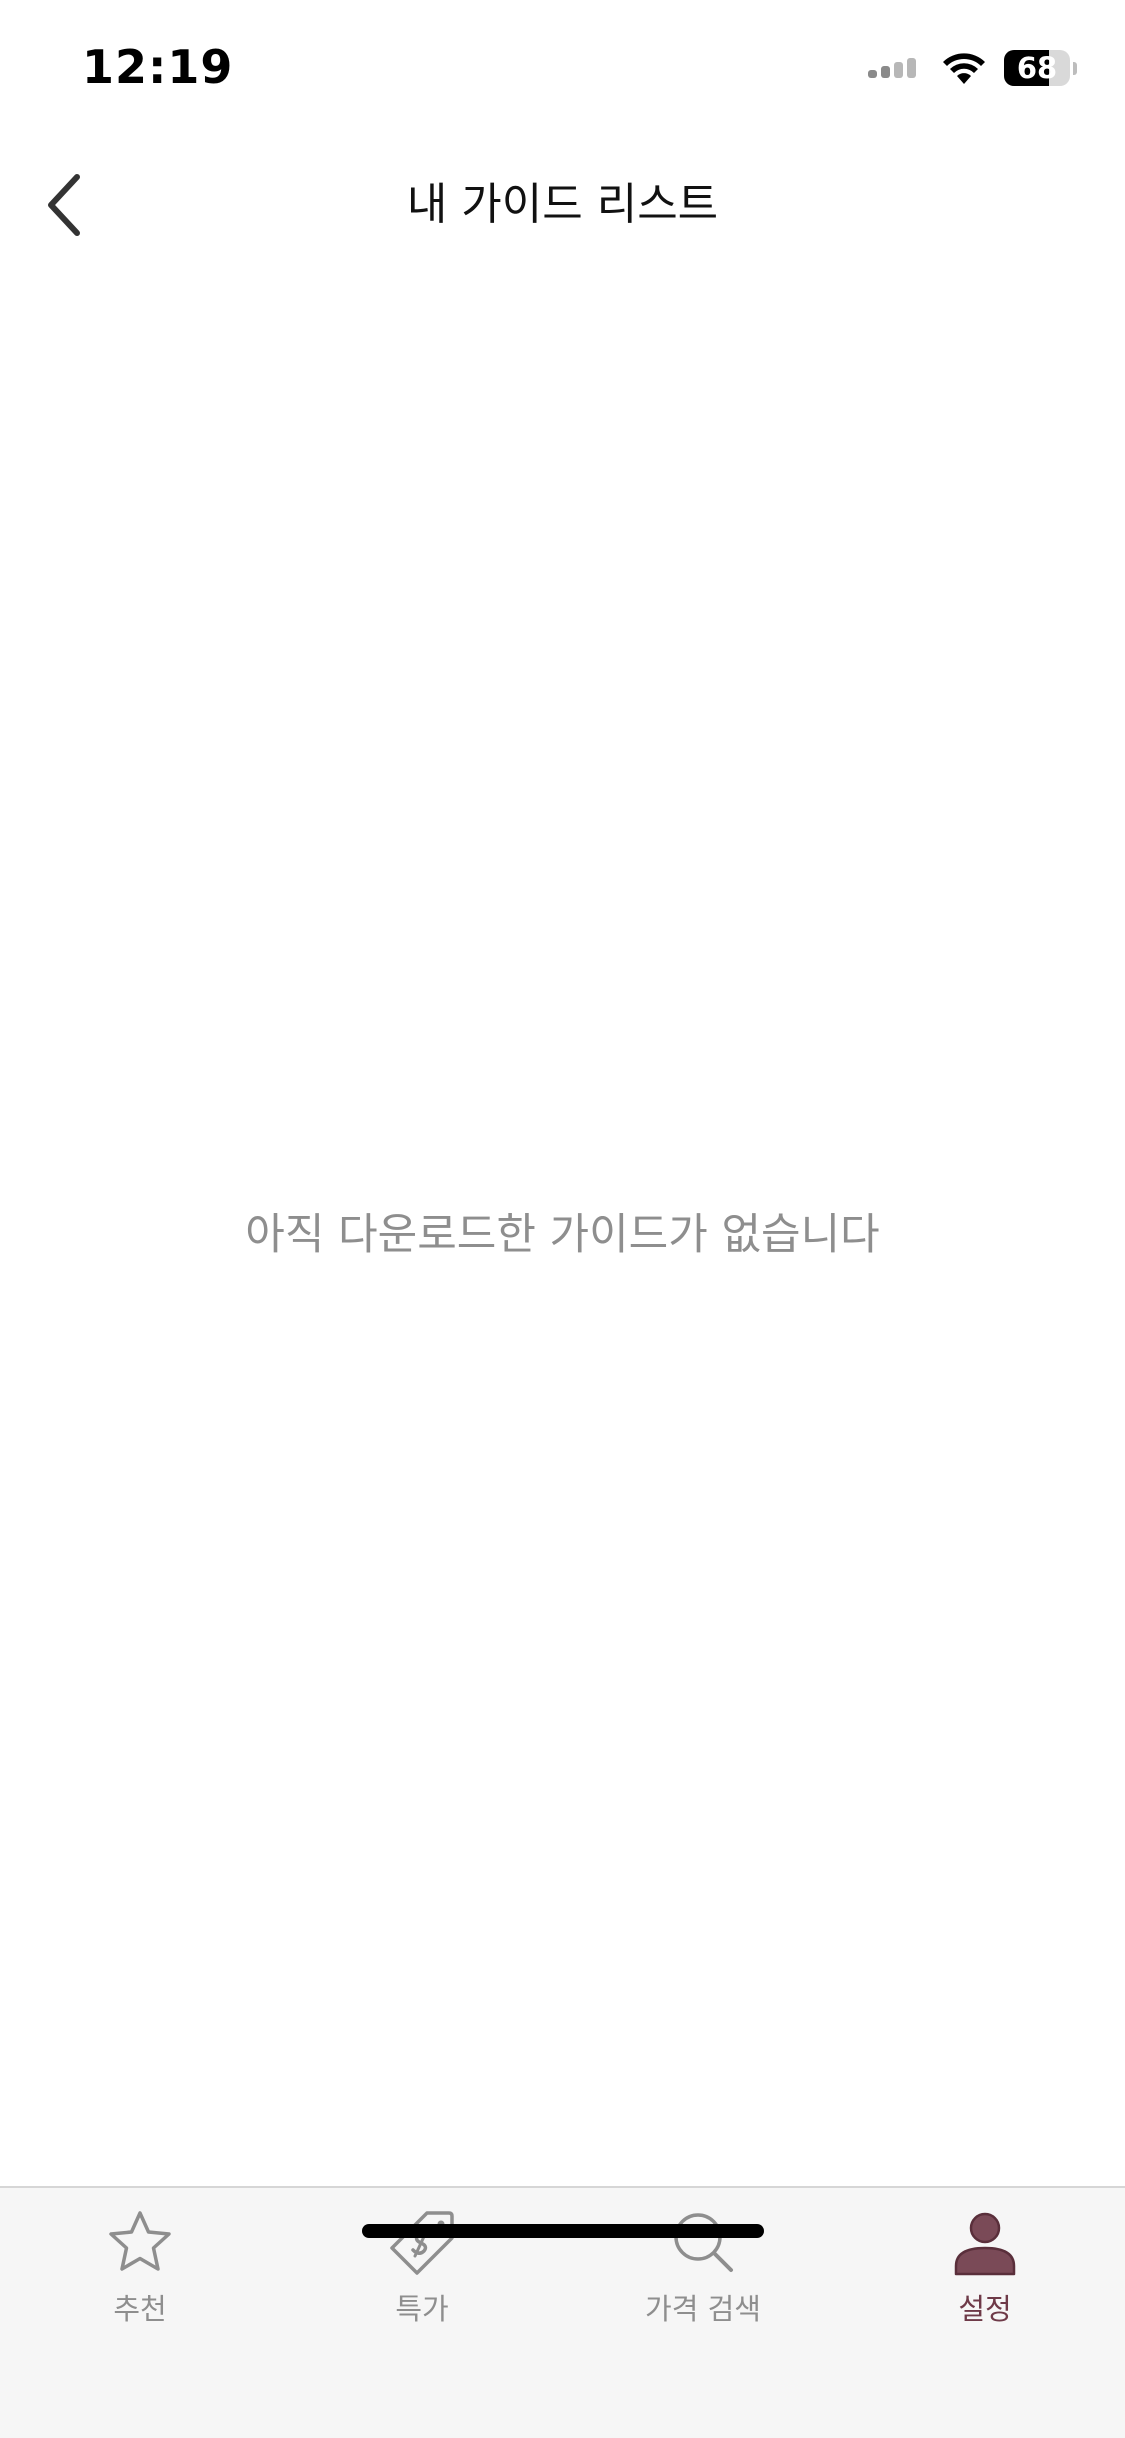  I want to click on tab-bar: 추천 특가 가격 검색 설정, so click(562, 2312).